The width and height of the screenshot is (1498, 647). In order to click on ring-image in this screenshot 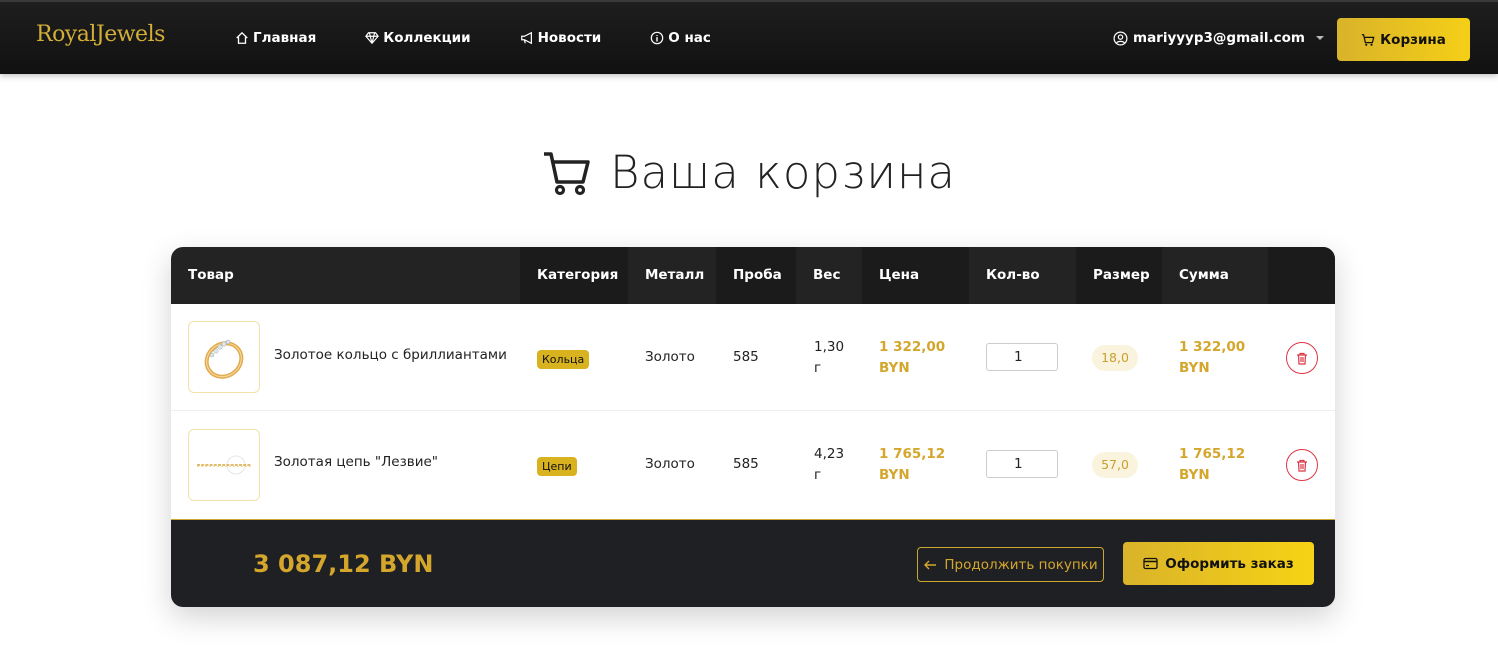, I will do `click(224, 359)`.